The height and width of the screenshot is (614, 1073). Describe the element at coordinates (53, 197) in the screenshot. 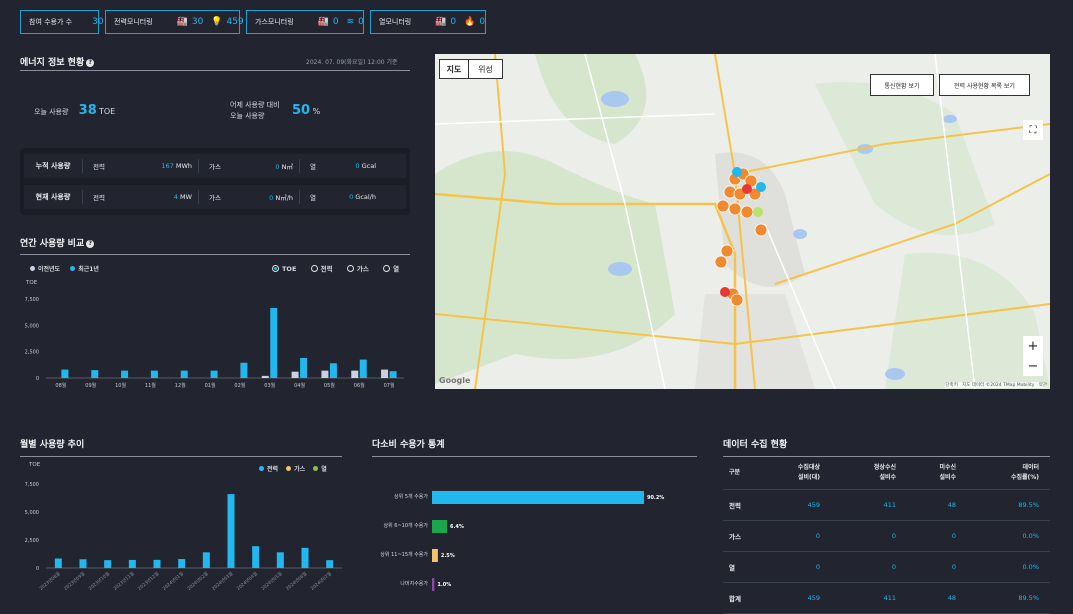

I see `row-label: 현재 사용량` at that location.